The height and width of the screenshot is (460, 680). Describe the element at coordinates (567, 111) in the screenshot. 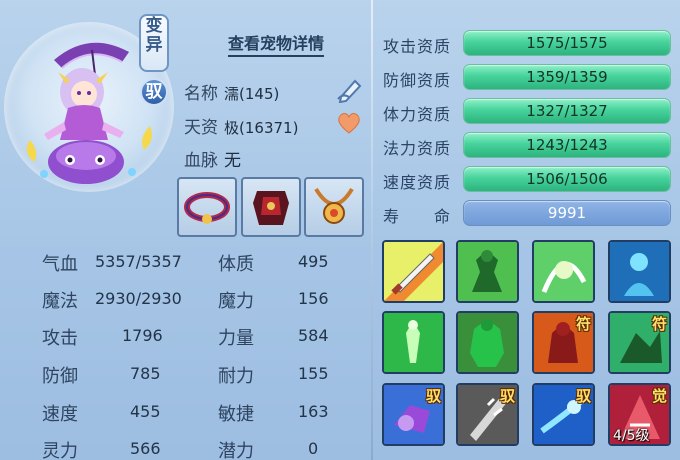

I see `stamina-aptitude-bar: 1327/1327` at that location.